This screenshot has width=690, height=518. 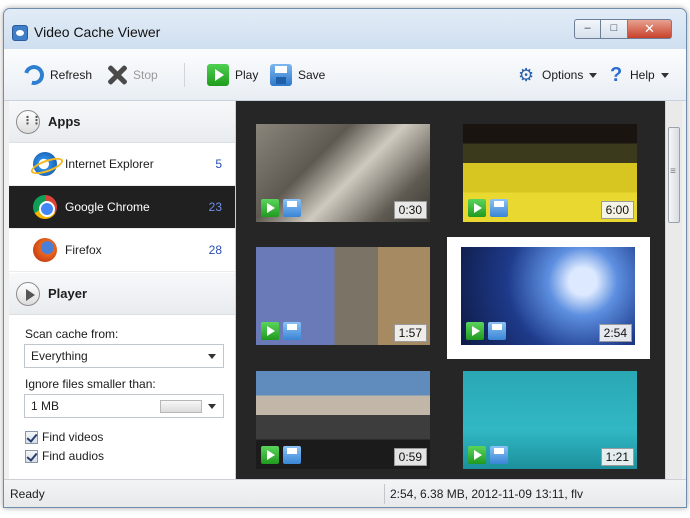 I want to click on save-button: Save, so click(x=297, y=75).